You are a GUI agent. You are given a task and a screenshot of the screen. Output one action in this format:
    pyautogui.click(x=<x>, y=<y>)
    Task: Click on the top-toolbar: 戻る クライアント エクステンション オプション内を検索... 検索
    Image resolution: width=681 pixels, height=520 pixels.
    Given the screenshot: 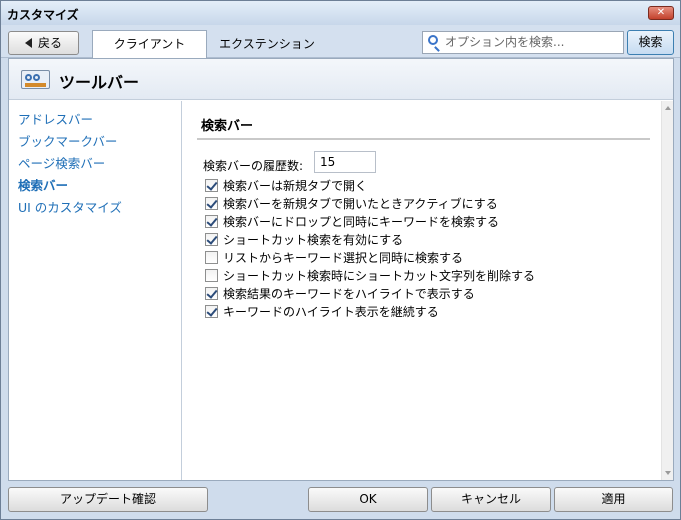 What is the action you would take?
    pyautogui.click(x=340, y=42)
    